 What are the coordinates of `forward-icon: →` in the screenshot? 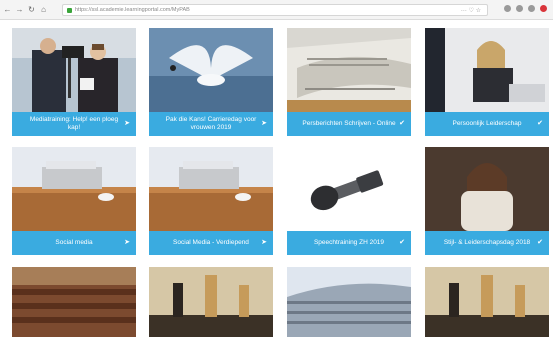 It's located at (19, 9).